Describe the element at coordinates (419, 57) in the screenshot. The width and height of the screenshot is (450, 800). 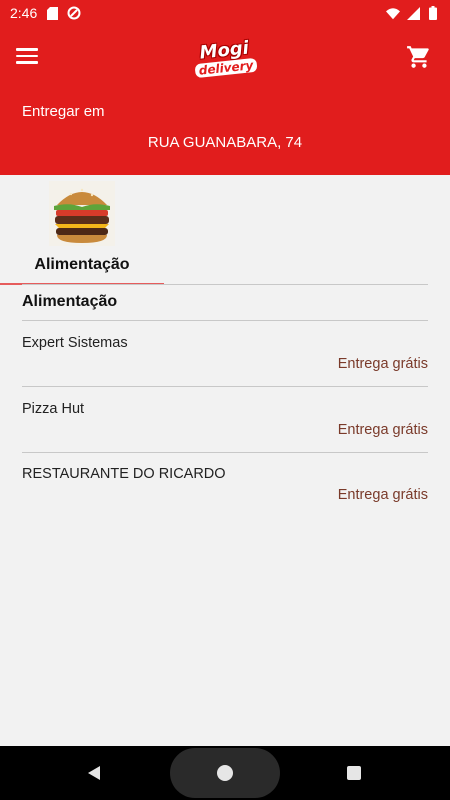
I see `cart-icon` at that location.